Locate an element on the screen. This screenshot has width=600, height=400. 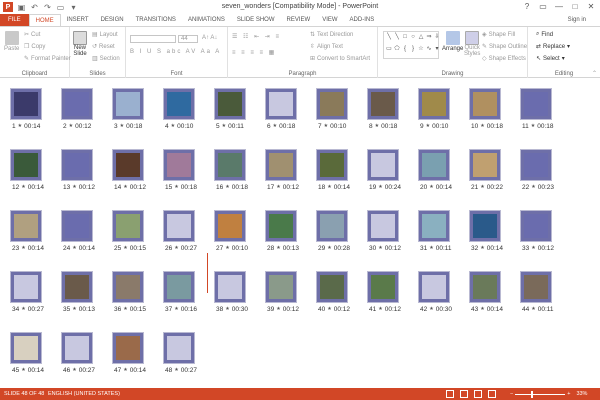
arrange-button: Arrange is located at coordinates (452, 41).